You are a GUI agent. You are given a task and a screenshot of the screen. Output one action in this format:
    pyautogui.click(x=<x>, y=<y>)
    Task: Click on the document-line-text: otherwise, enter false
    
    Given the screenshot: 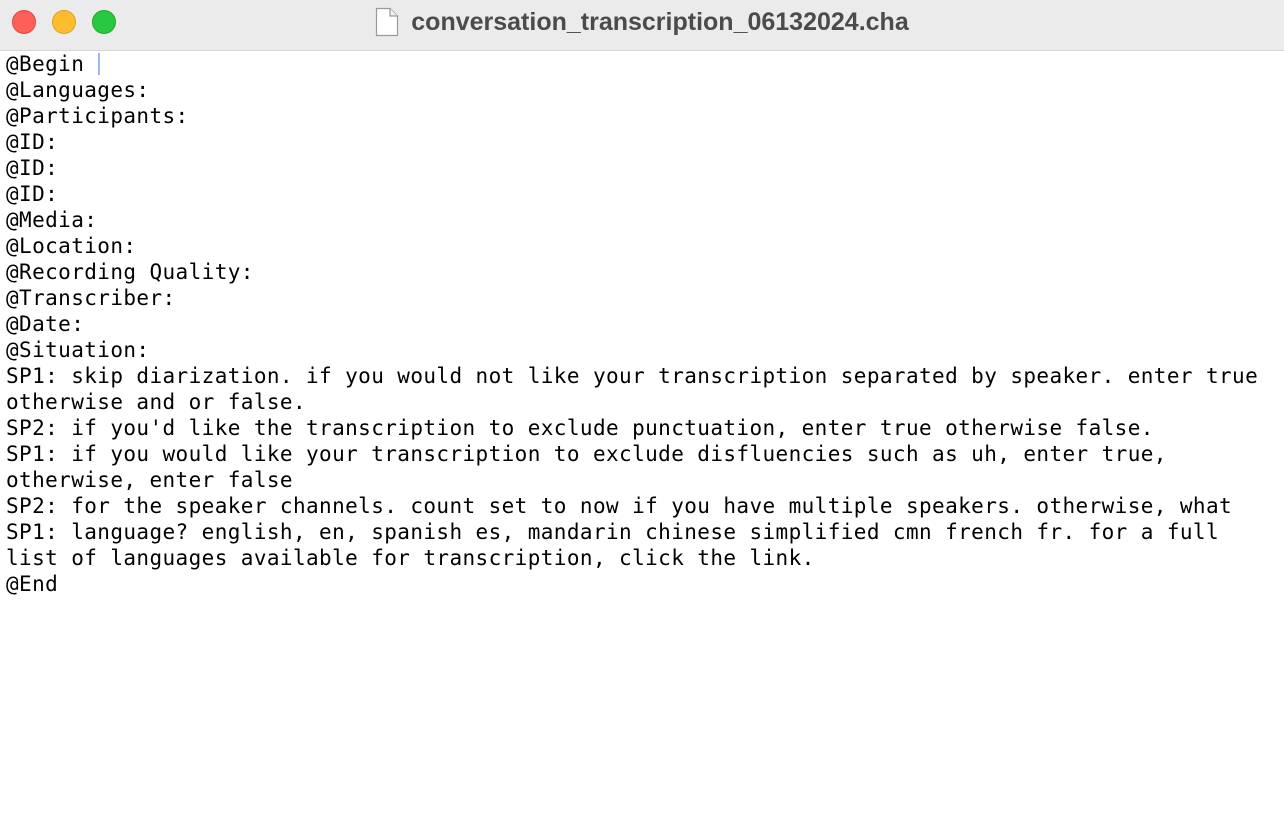 What is the action you would take?
    pyautogui.click(x=149, y=480)
    